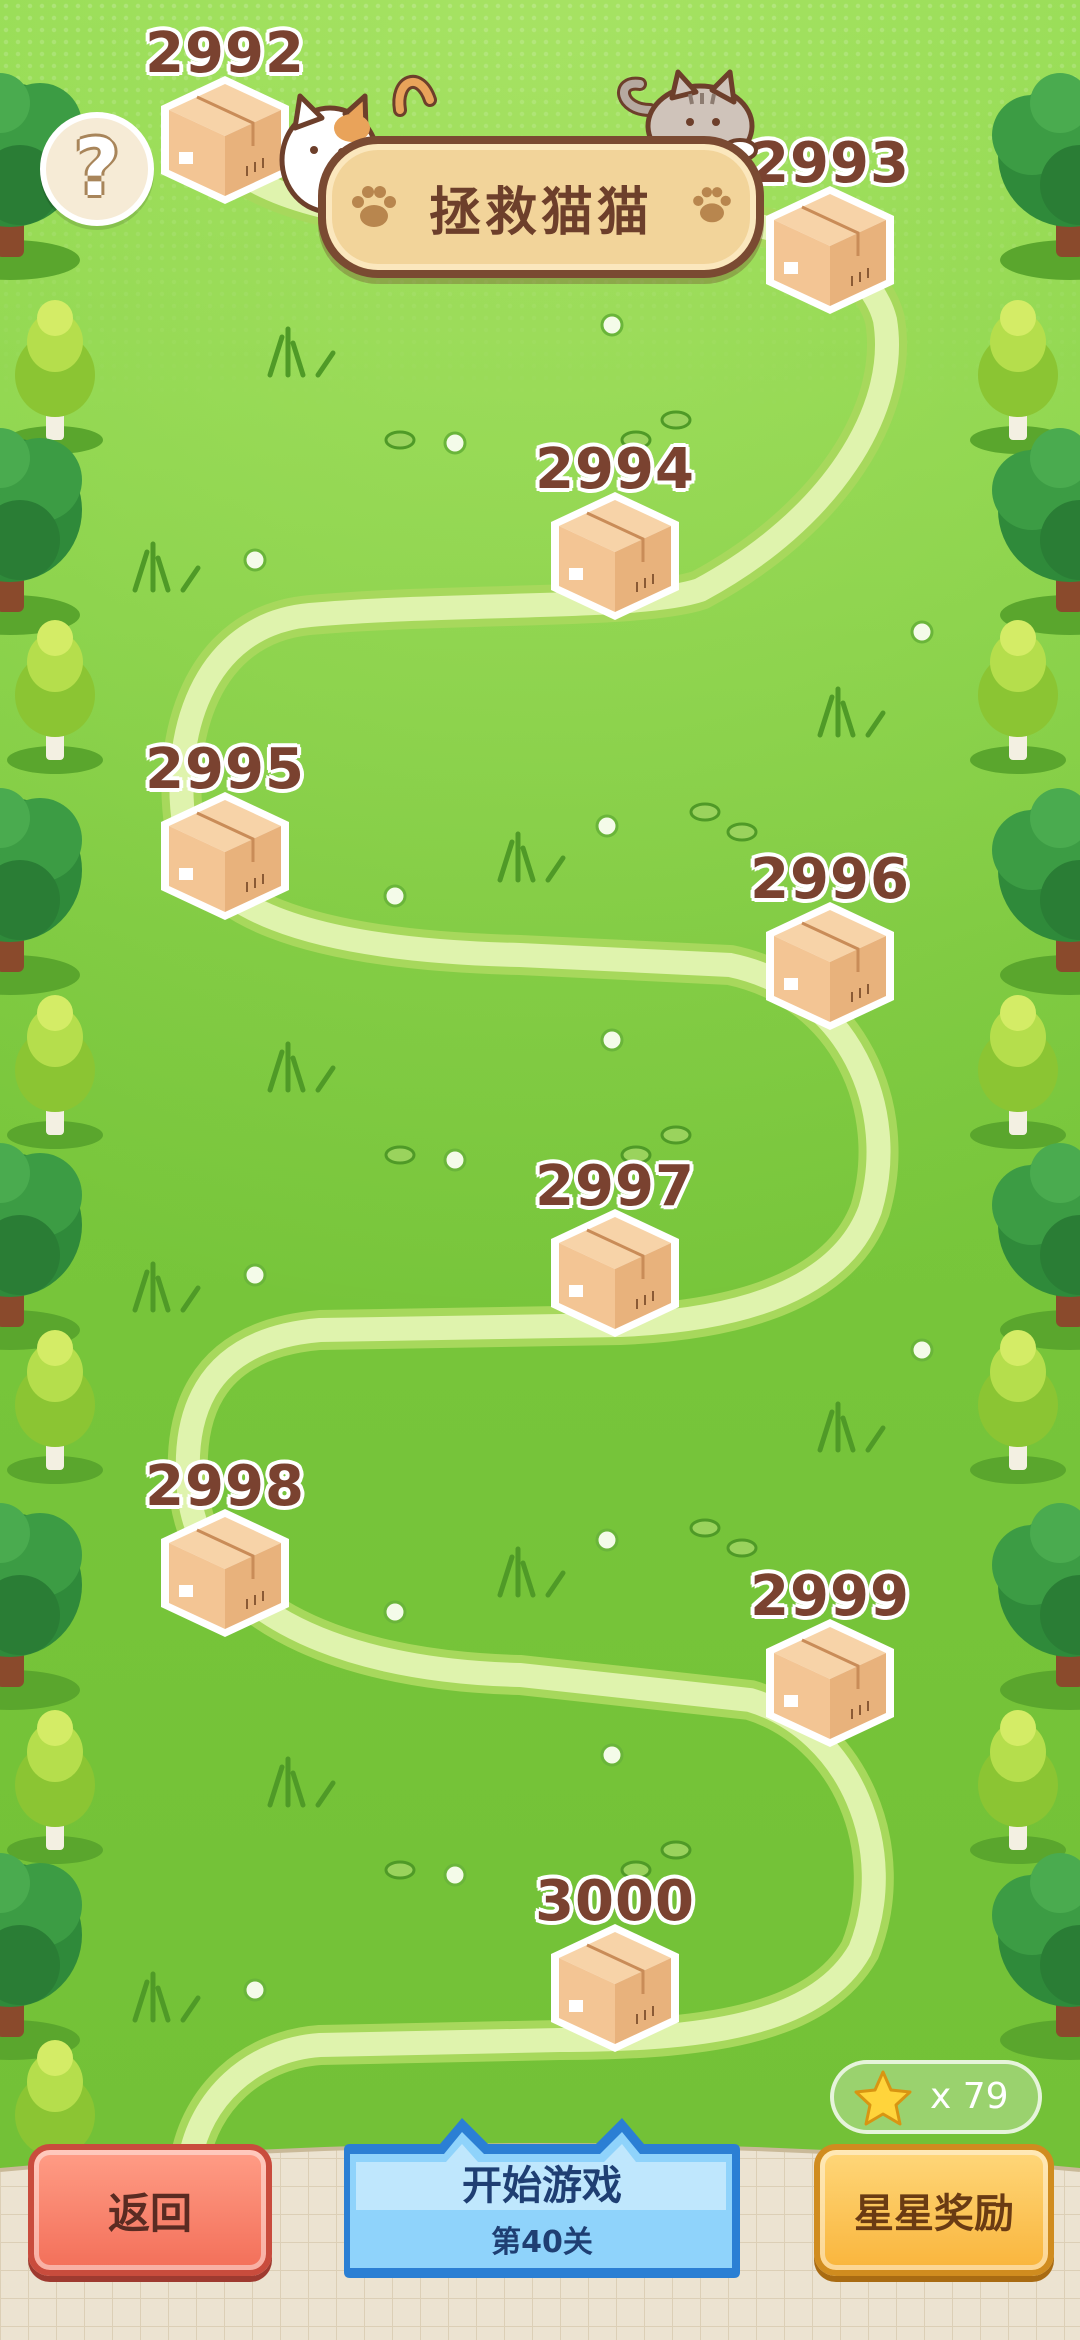 This screenshot has height=2340, width=1080. I want to click on page-title: 拯救猫猫, so click(540, 212).